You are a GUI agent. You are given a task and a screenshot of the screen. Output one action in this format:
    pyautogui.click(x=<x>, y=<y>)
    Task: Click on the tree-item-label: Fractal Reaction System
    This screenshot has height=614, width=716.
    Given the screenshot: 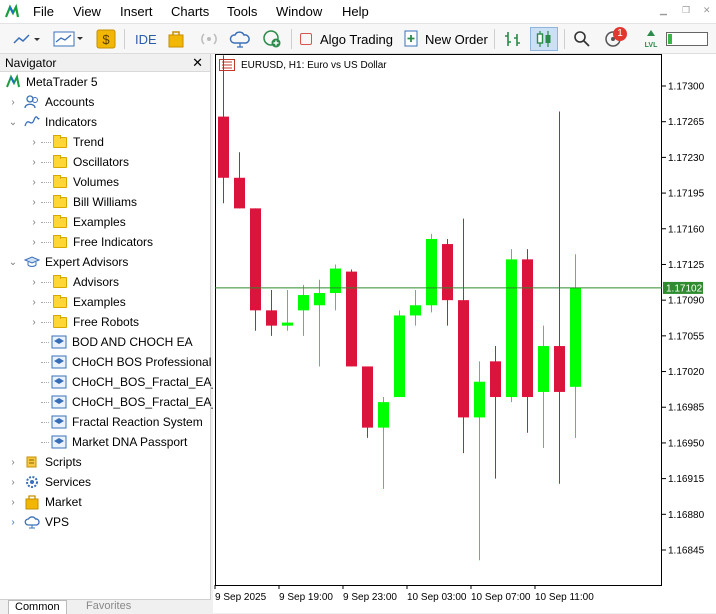 What is the action you would take?
    pyautogui.click(x=137, y=422)
    